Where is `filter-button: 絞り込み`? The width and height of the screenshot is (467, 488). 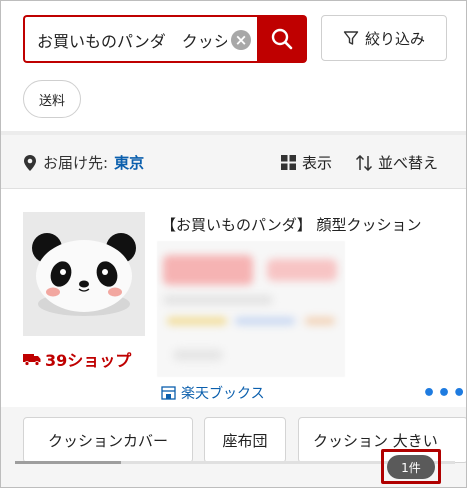 filter-button: 絞り込み is located at coordinates (384, 38).